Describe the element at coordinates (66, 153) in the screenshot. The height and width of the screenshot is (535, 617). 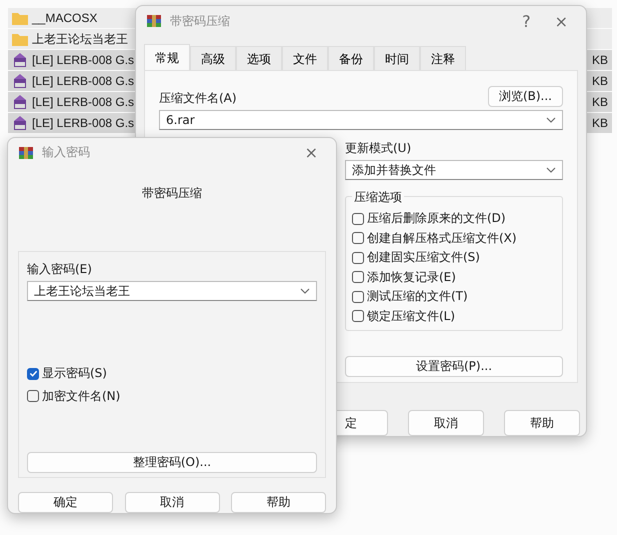
I see `window-title: 输入密码` at that location.